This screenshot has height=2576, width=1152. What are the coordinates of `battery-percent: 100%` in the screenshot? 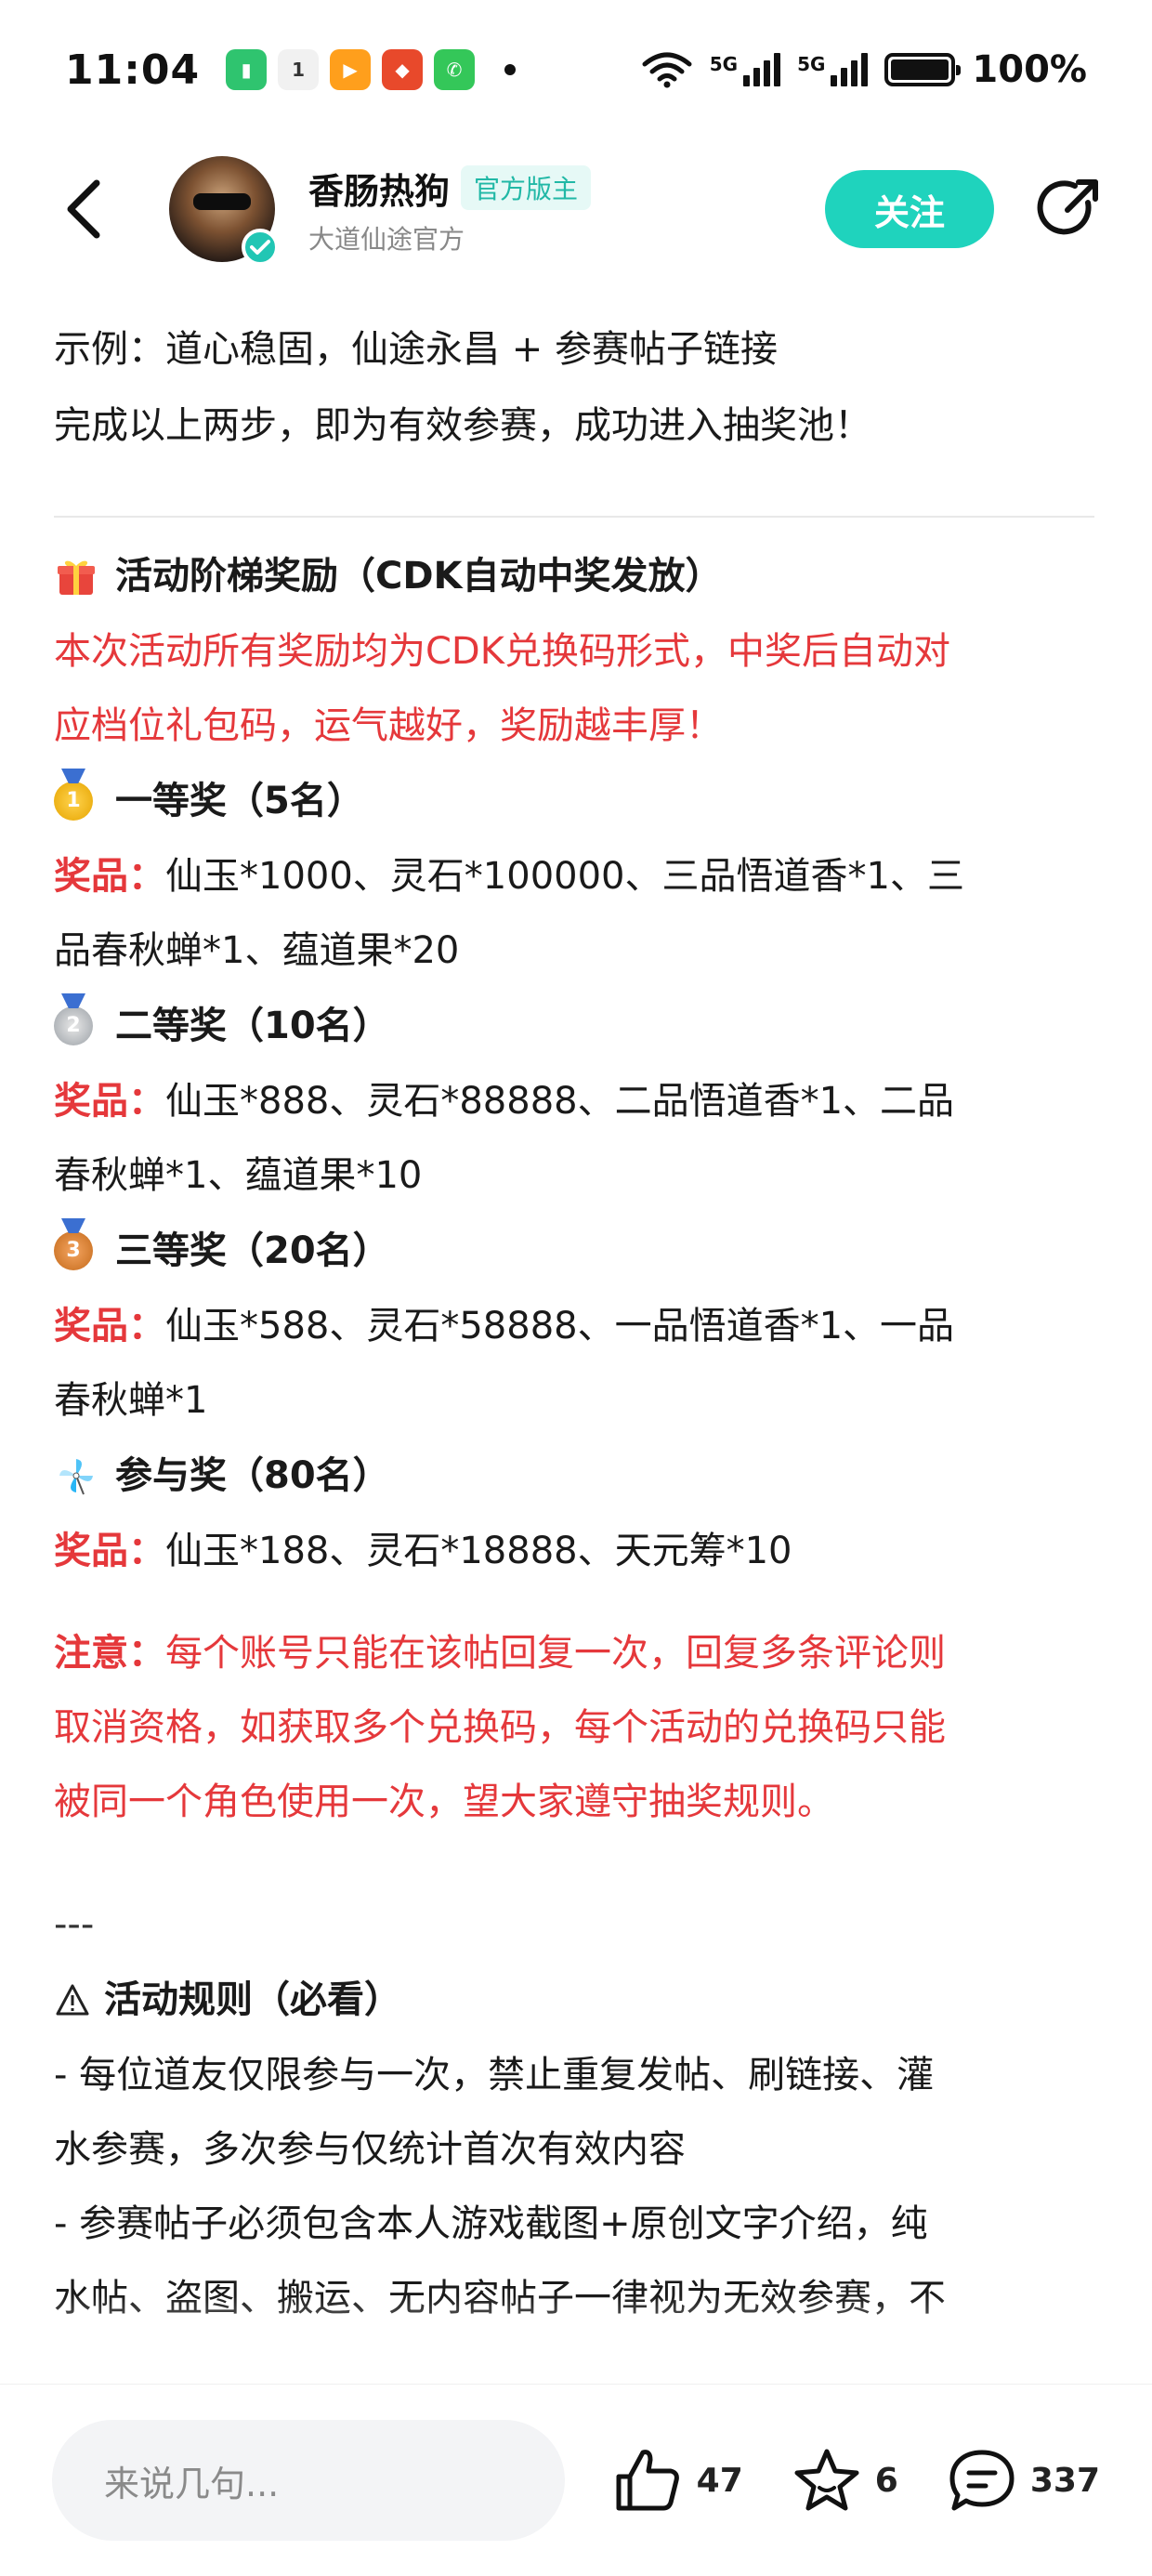 It's located at (1029, 69).